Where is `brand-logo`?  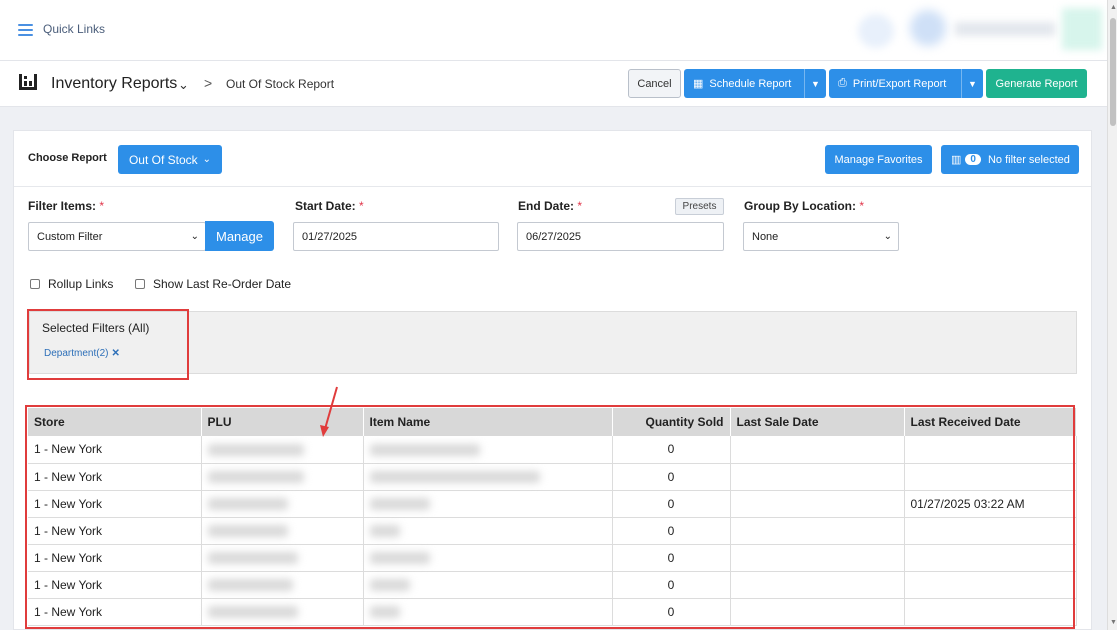
brand-logo is located at coordinates (1082, 29).